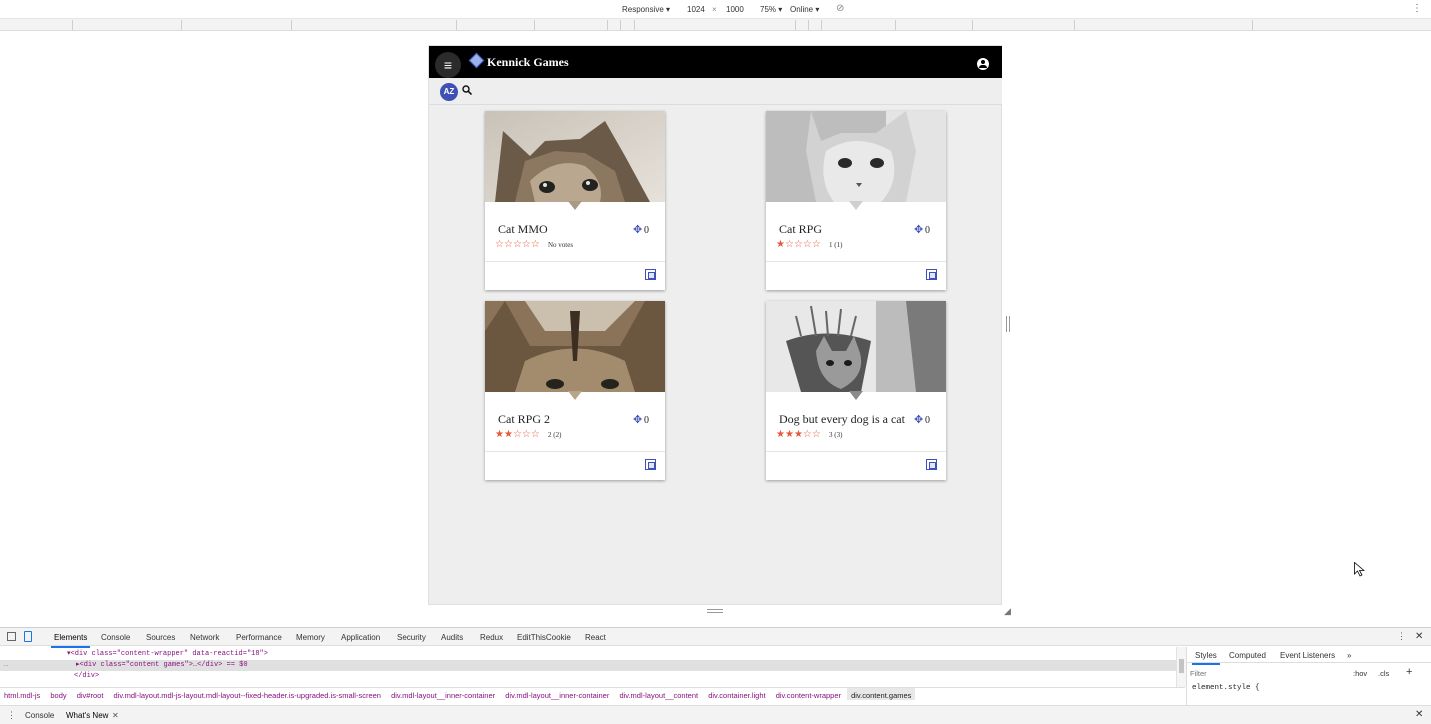 The image size is (1431, 724). I want to click on breadcrumb-item: body, so click(58, 694).